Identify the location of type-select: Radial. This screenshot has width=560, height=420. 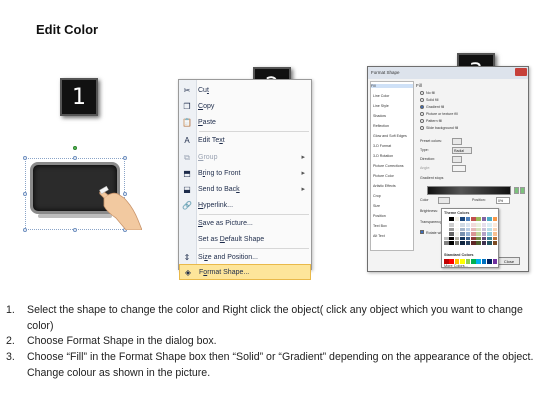
(462, 150).